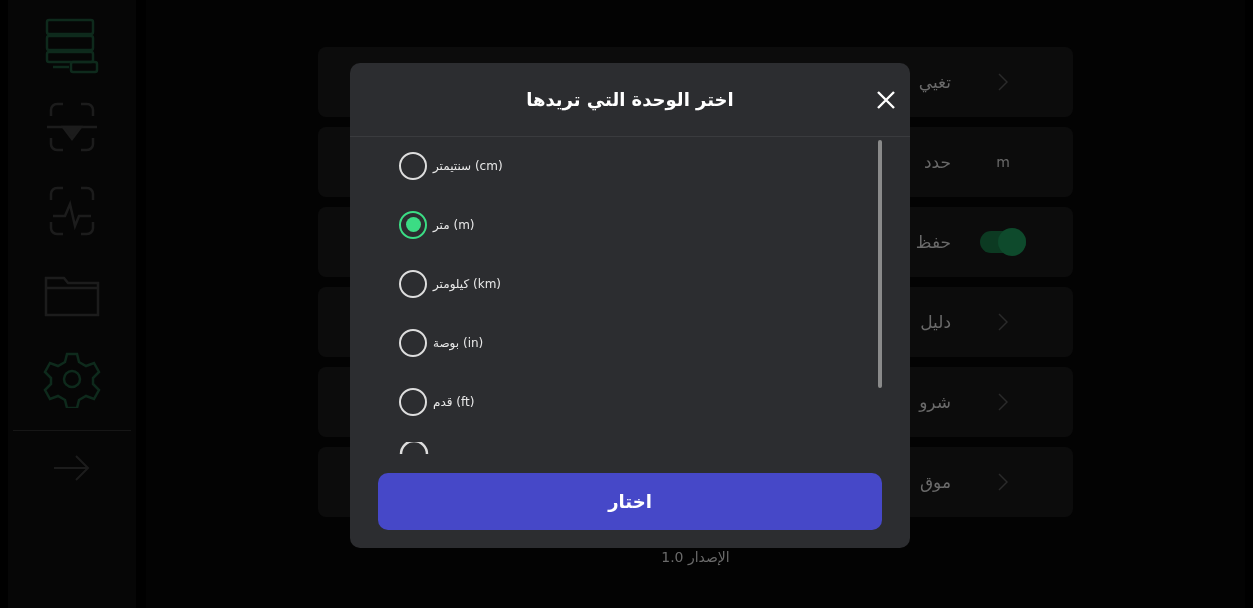  I want to click on settings-icon, so click(72, 379).